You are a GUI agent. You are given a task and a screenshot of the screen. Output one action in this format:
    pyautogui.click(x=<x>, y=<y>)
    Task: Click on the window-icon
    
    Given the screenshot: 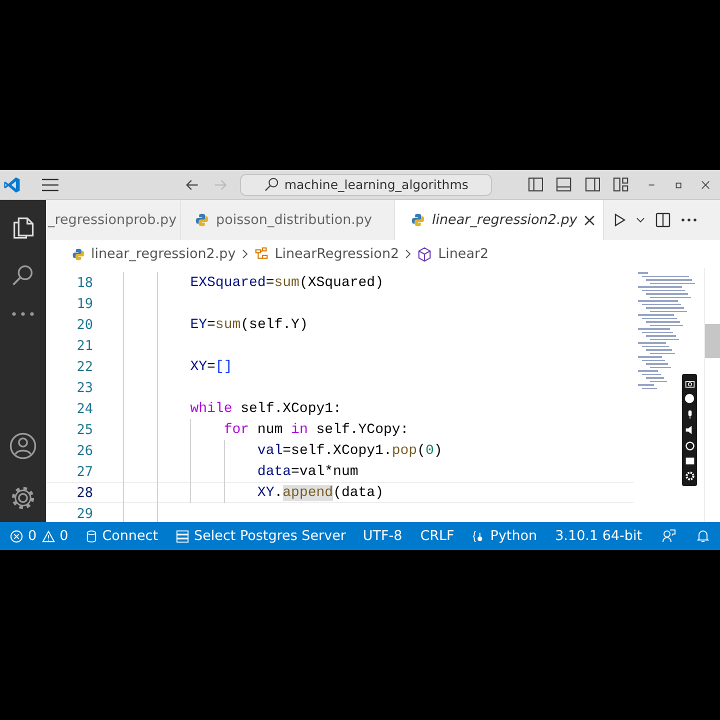 What is the action you would take?
    pyautogui.click(x=689, y=461)
    